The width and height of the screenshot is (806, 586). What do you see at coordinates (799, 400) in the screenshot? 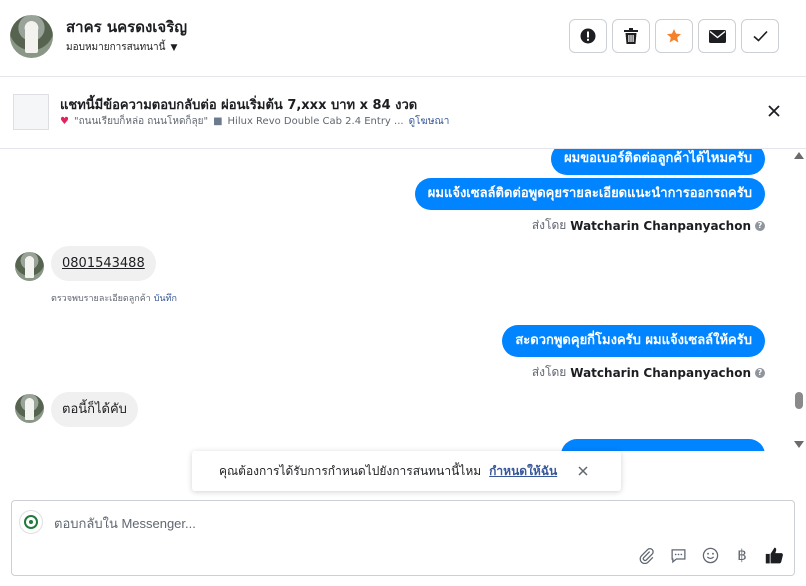
I see `scrollbar-thumb` at bounding box center [799, 400].